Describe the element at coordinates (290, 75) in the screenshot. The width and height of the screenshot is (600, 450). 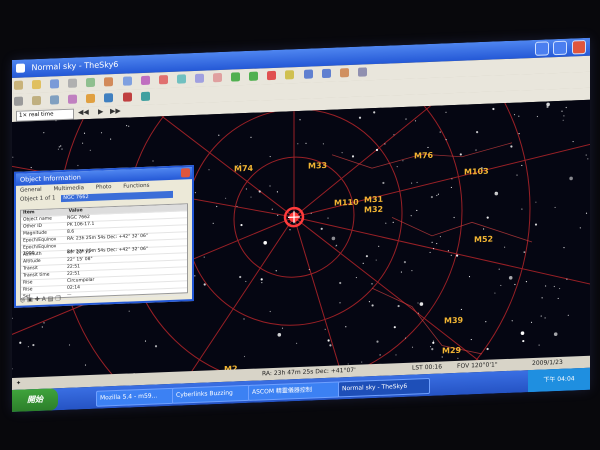
I see `star-icon` at that location.